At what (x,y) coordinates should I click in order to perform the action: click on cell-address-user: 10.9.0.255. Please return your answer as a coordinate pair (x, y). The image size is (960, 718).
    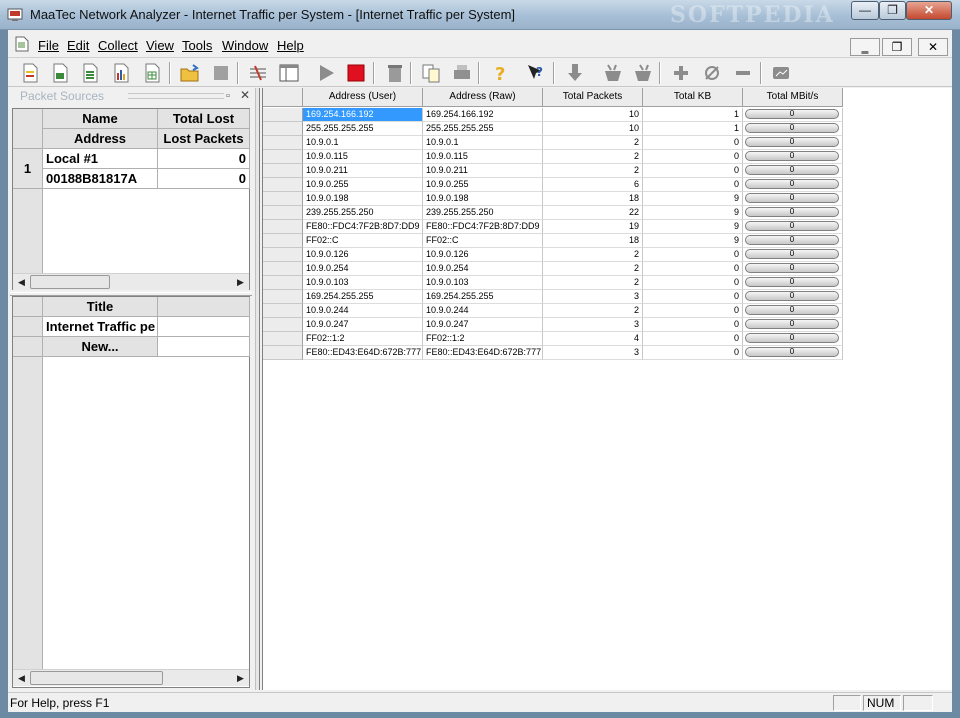
    Looking at the image, I should click on (363, 185).